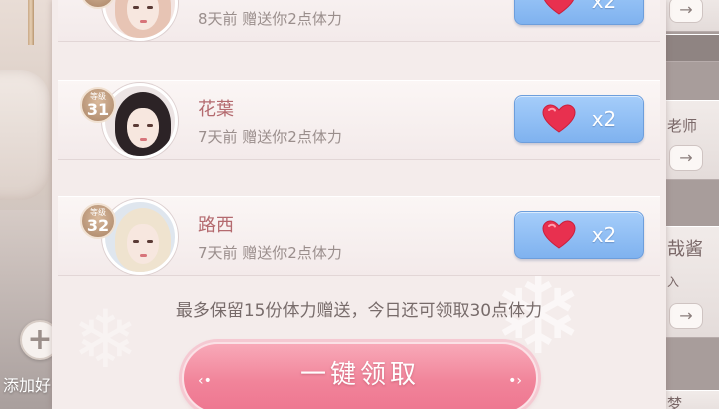 Image resolution: width=719 pixels, height=409 pixels. I want to click on side-friend-card: →, so click(692, 16).